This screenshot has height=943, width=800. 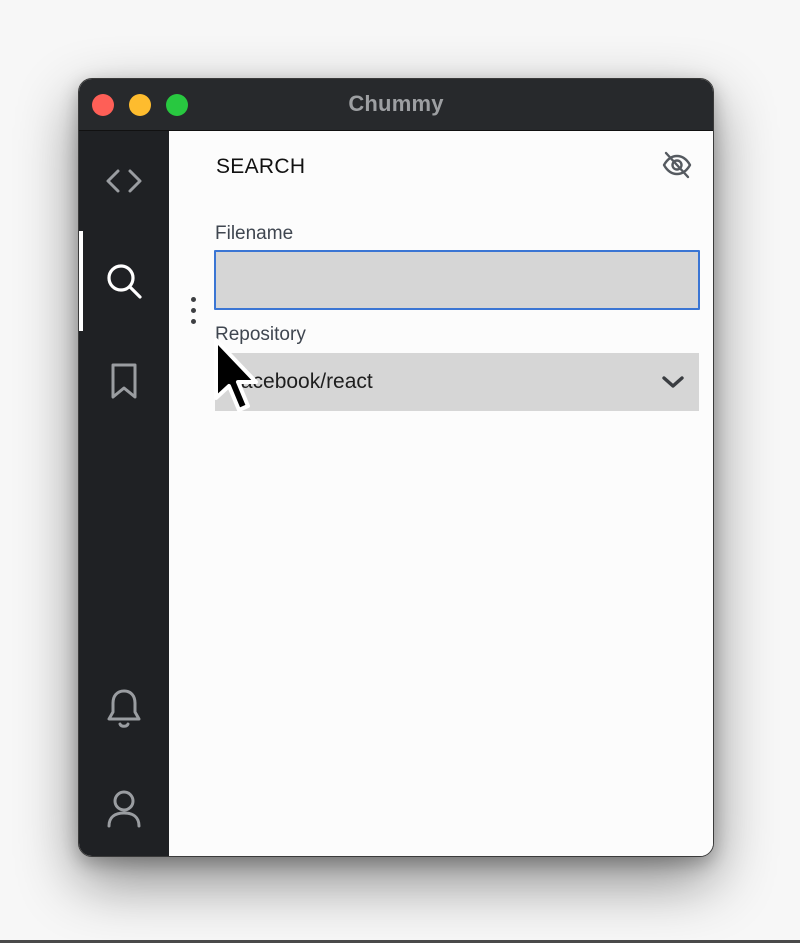 I want to click on window-title: Chummy, so click(x=396, y=103).